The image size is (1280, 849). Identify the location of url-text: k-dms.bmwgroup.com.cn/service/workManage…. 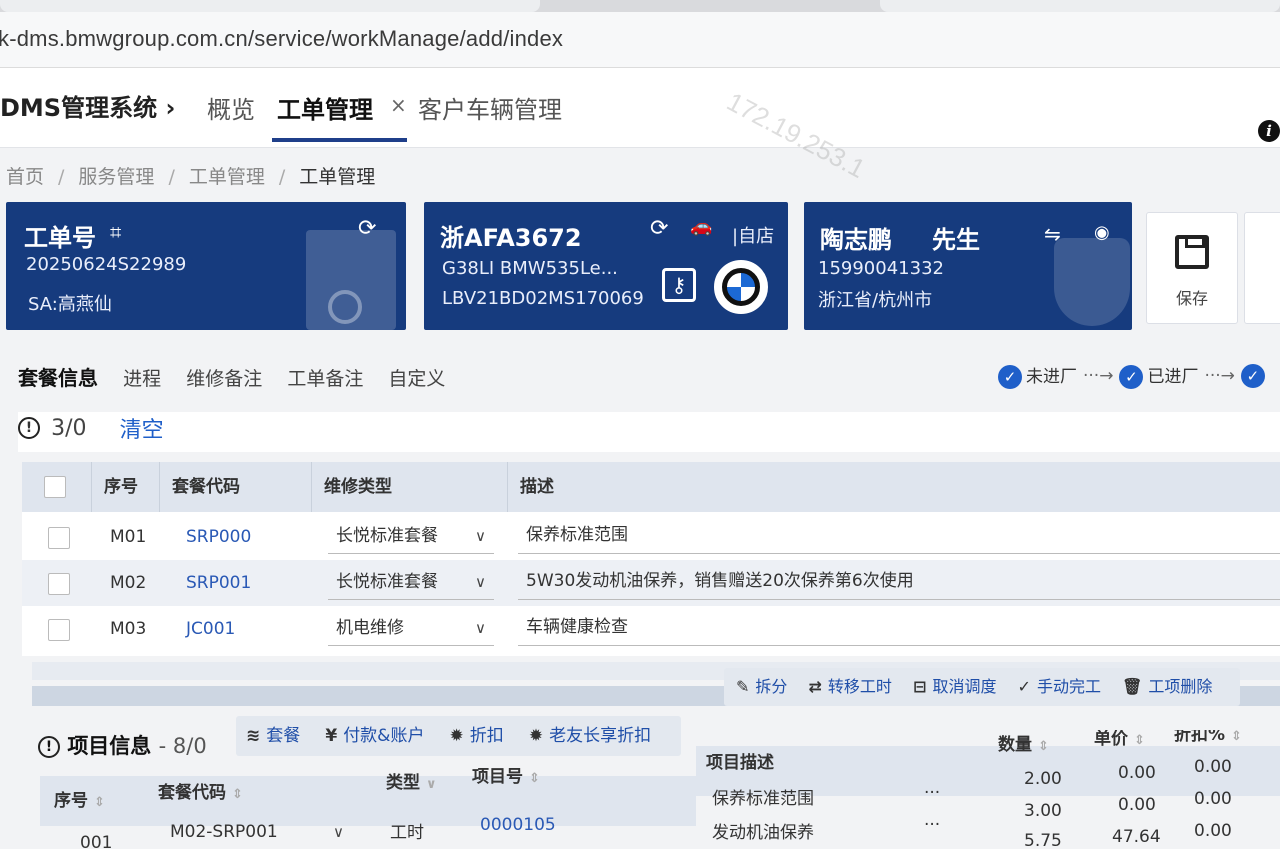
(281, 39).